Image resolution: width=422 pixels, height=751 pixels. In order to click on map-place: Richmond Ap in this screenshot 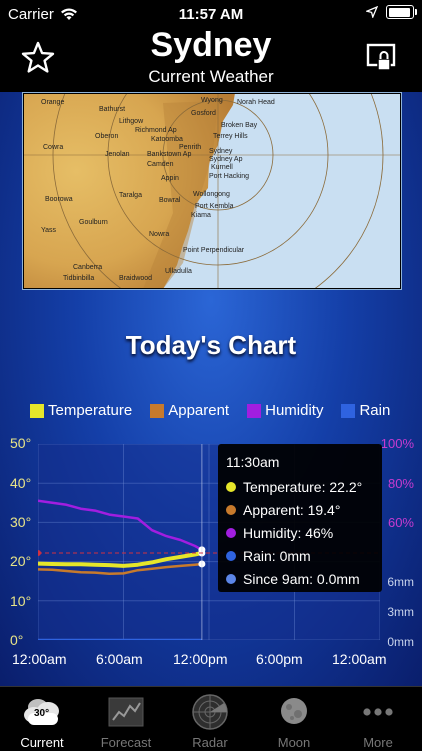, I will do `click(156, 130)`.